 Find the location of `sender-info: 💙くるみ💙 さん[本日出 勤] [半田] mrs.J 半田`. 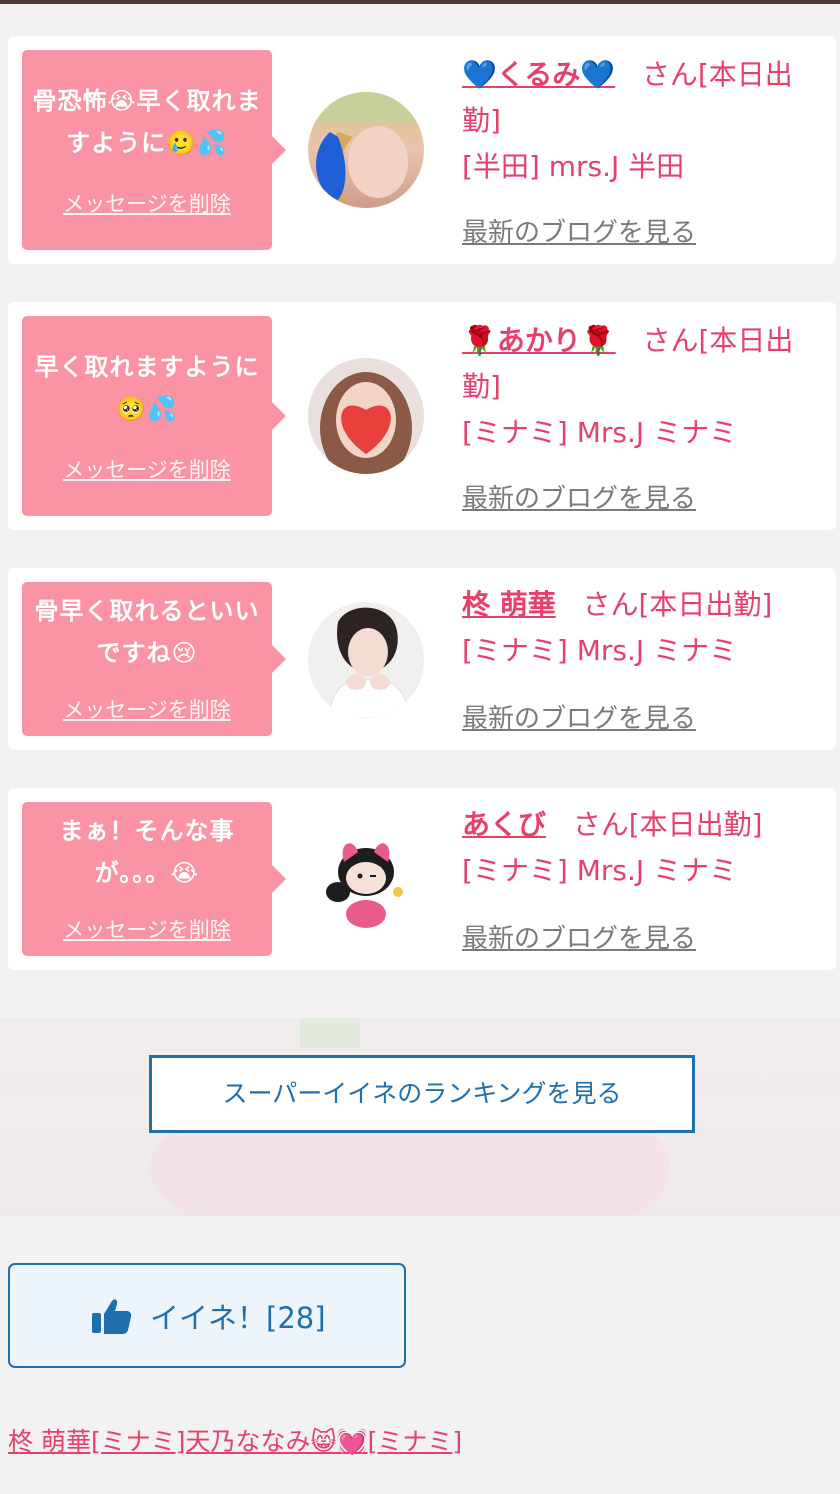

sender-info: 💙くるみ💙 さん[本日出 勤] [半田] mrs.J 半田 is located at coordinates (645, 121).